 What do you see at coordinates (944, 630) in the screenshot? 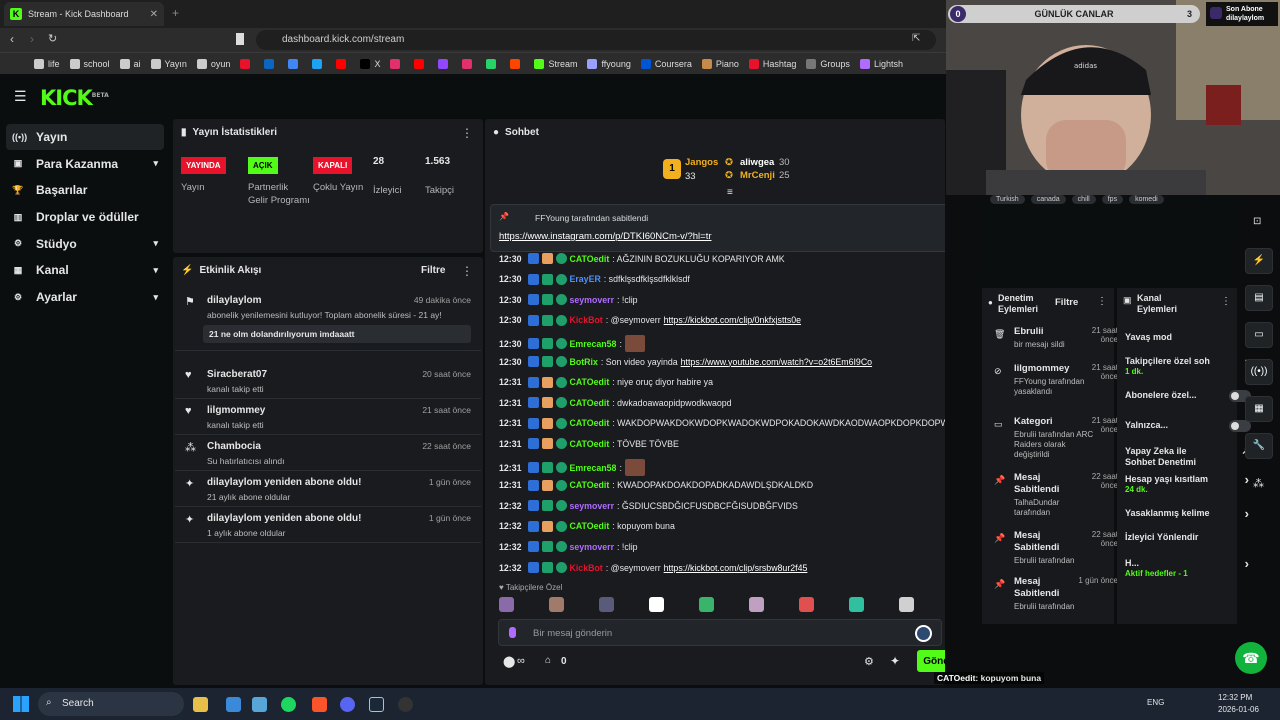
I see `emoji-icon: ☻` at bounding box center [944, 630].